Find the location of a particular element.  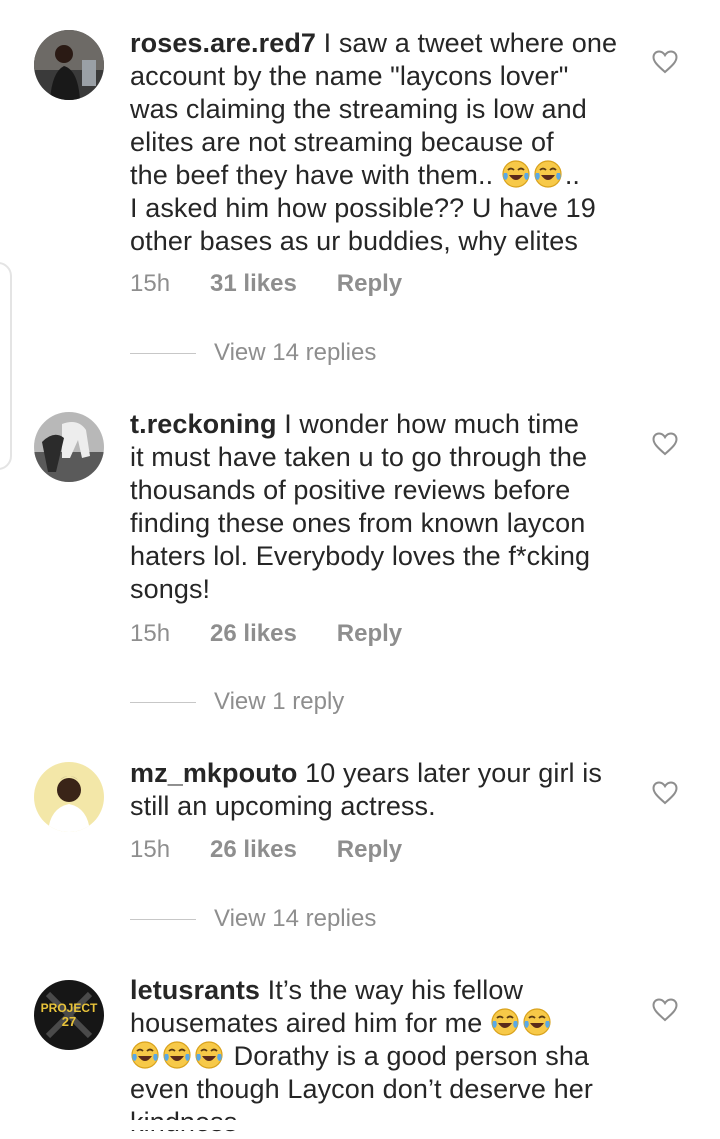

avatar: PROJECT 27 is located at coordinates (69, 1015).